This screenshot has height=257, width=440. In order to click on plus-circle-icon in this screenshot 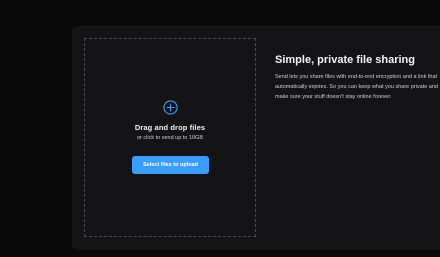, I will do `click(170, 107)`.